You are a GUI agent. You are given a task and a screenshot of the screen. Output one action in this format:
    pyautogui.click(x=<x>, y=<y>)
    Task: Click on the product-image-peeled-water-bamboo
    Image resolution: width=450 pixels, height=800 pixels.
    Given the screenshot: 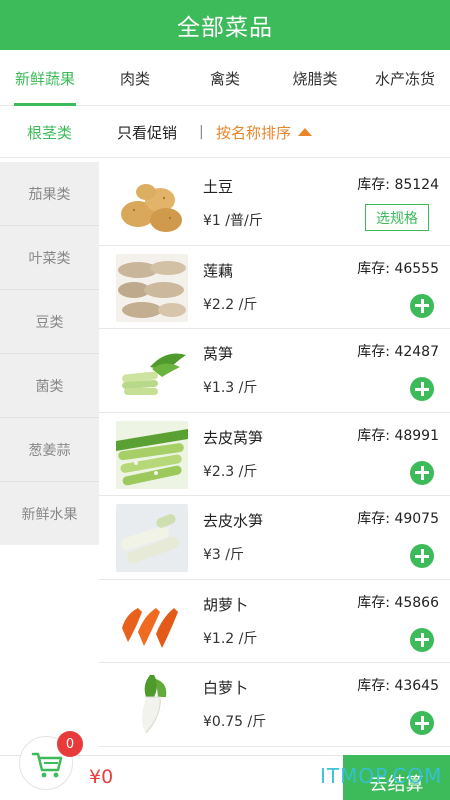 What is the action you would take?
    pyautogui.click(x=152, y=538)
    